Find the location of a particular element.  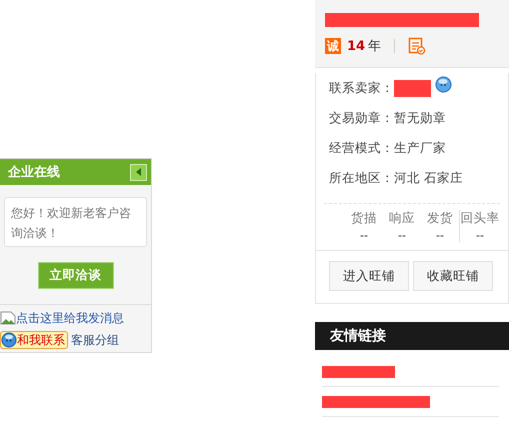

years-number: 14 is located at coordinates (356, 46).